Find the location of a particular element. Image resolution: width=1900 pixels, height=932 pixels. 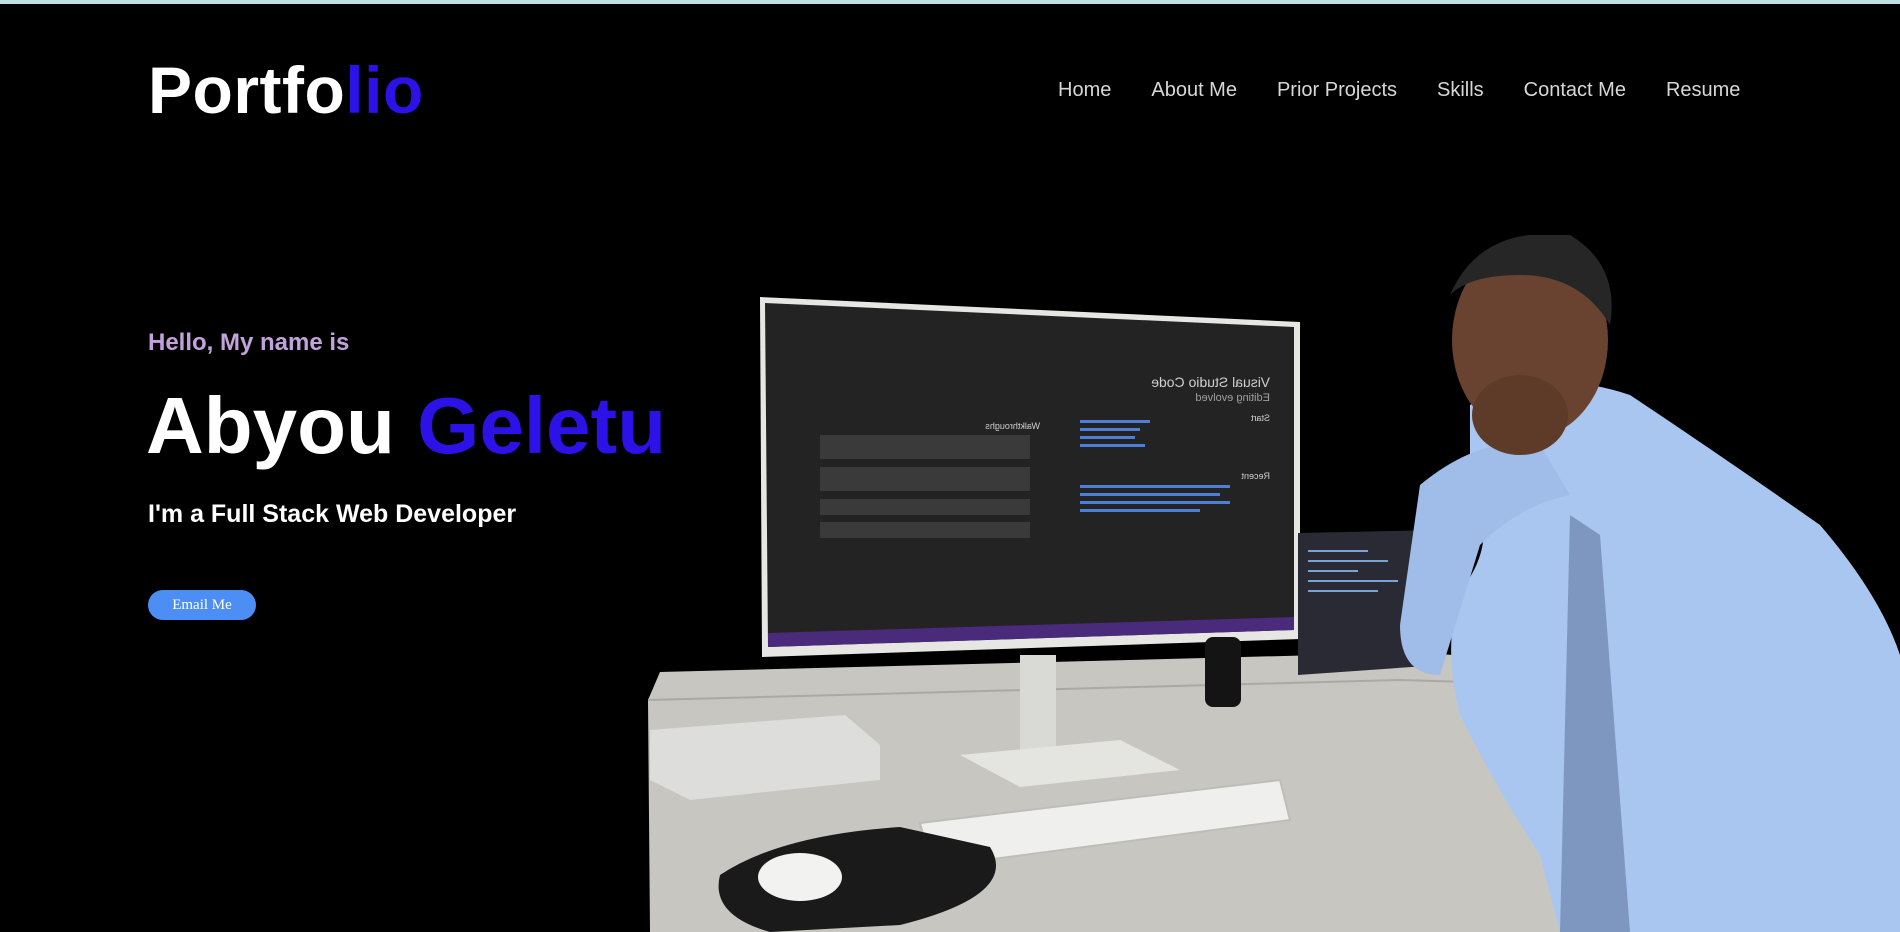

monitor-subtitle: Editing evolved is located at coordinates (1232, 398).